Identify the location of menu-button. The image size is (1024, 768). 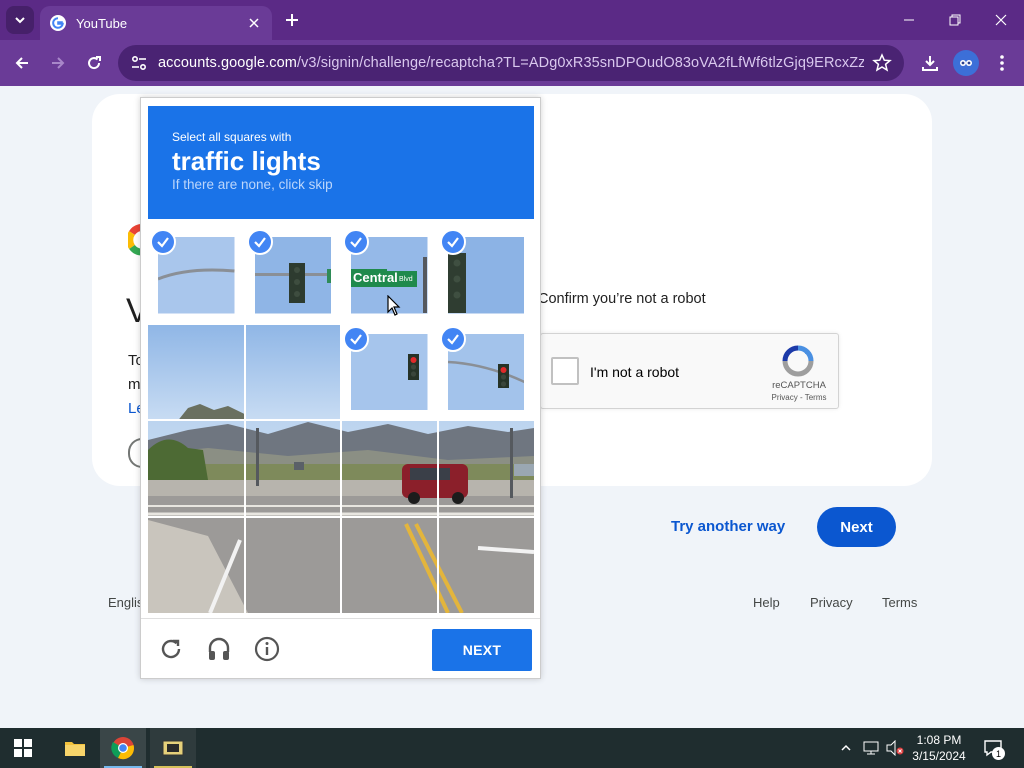
(1002, 63).